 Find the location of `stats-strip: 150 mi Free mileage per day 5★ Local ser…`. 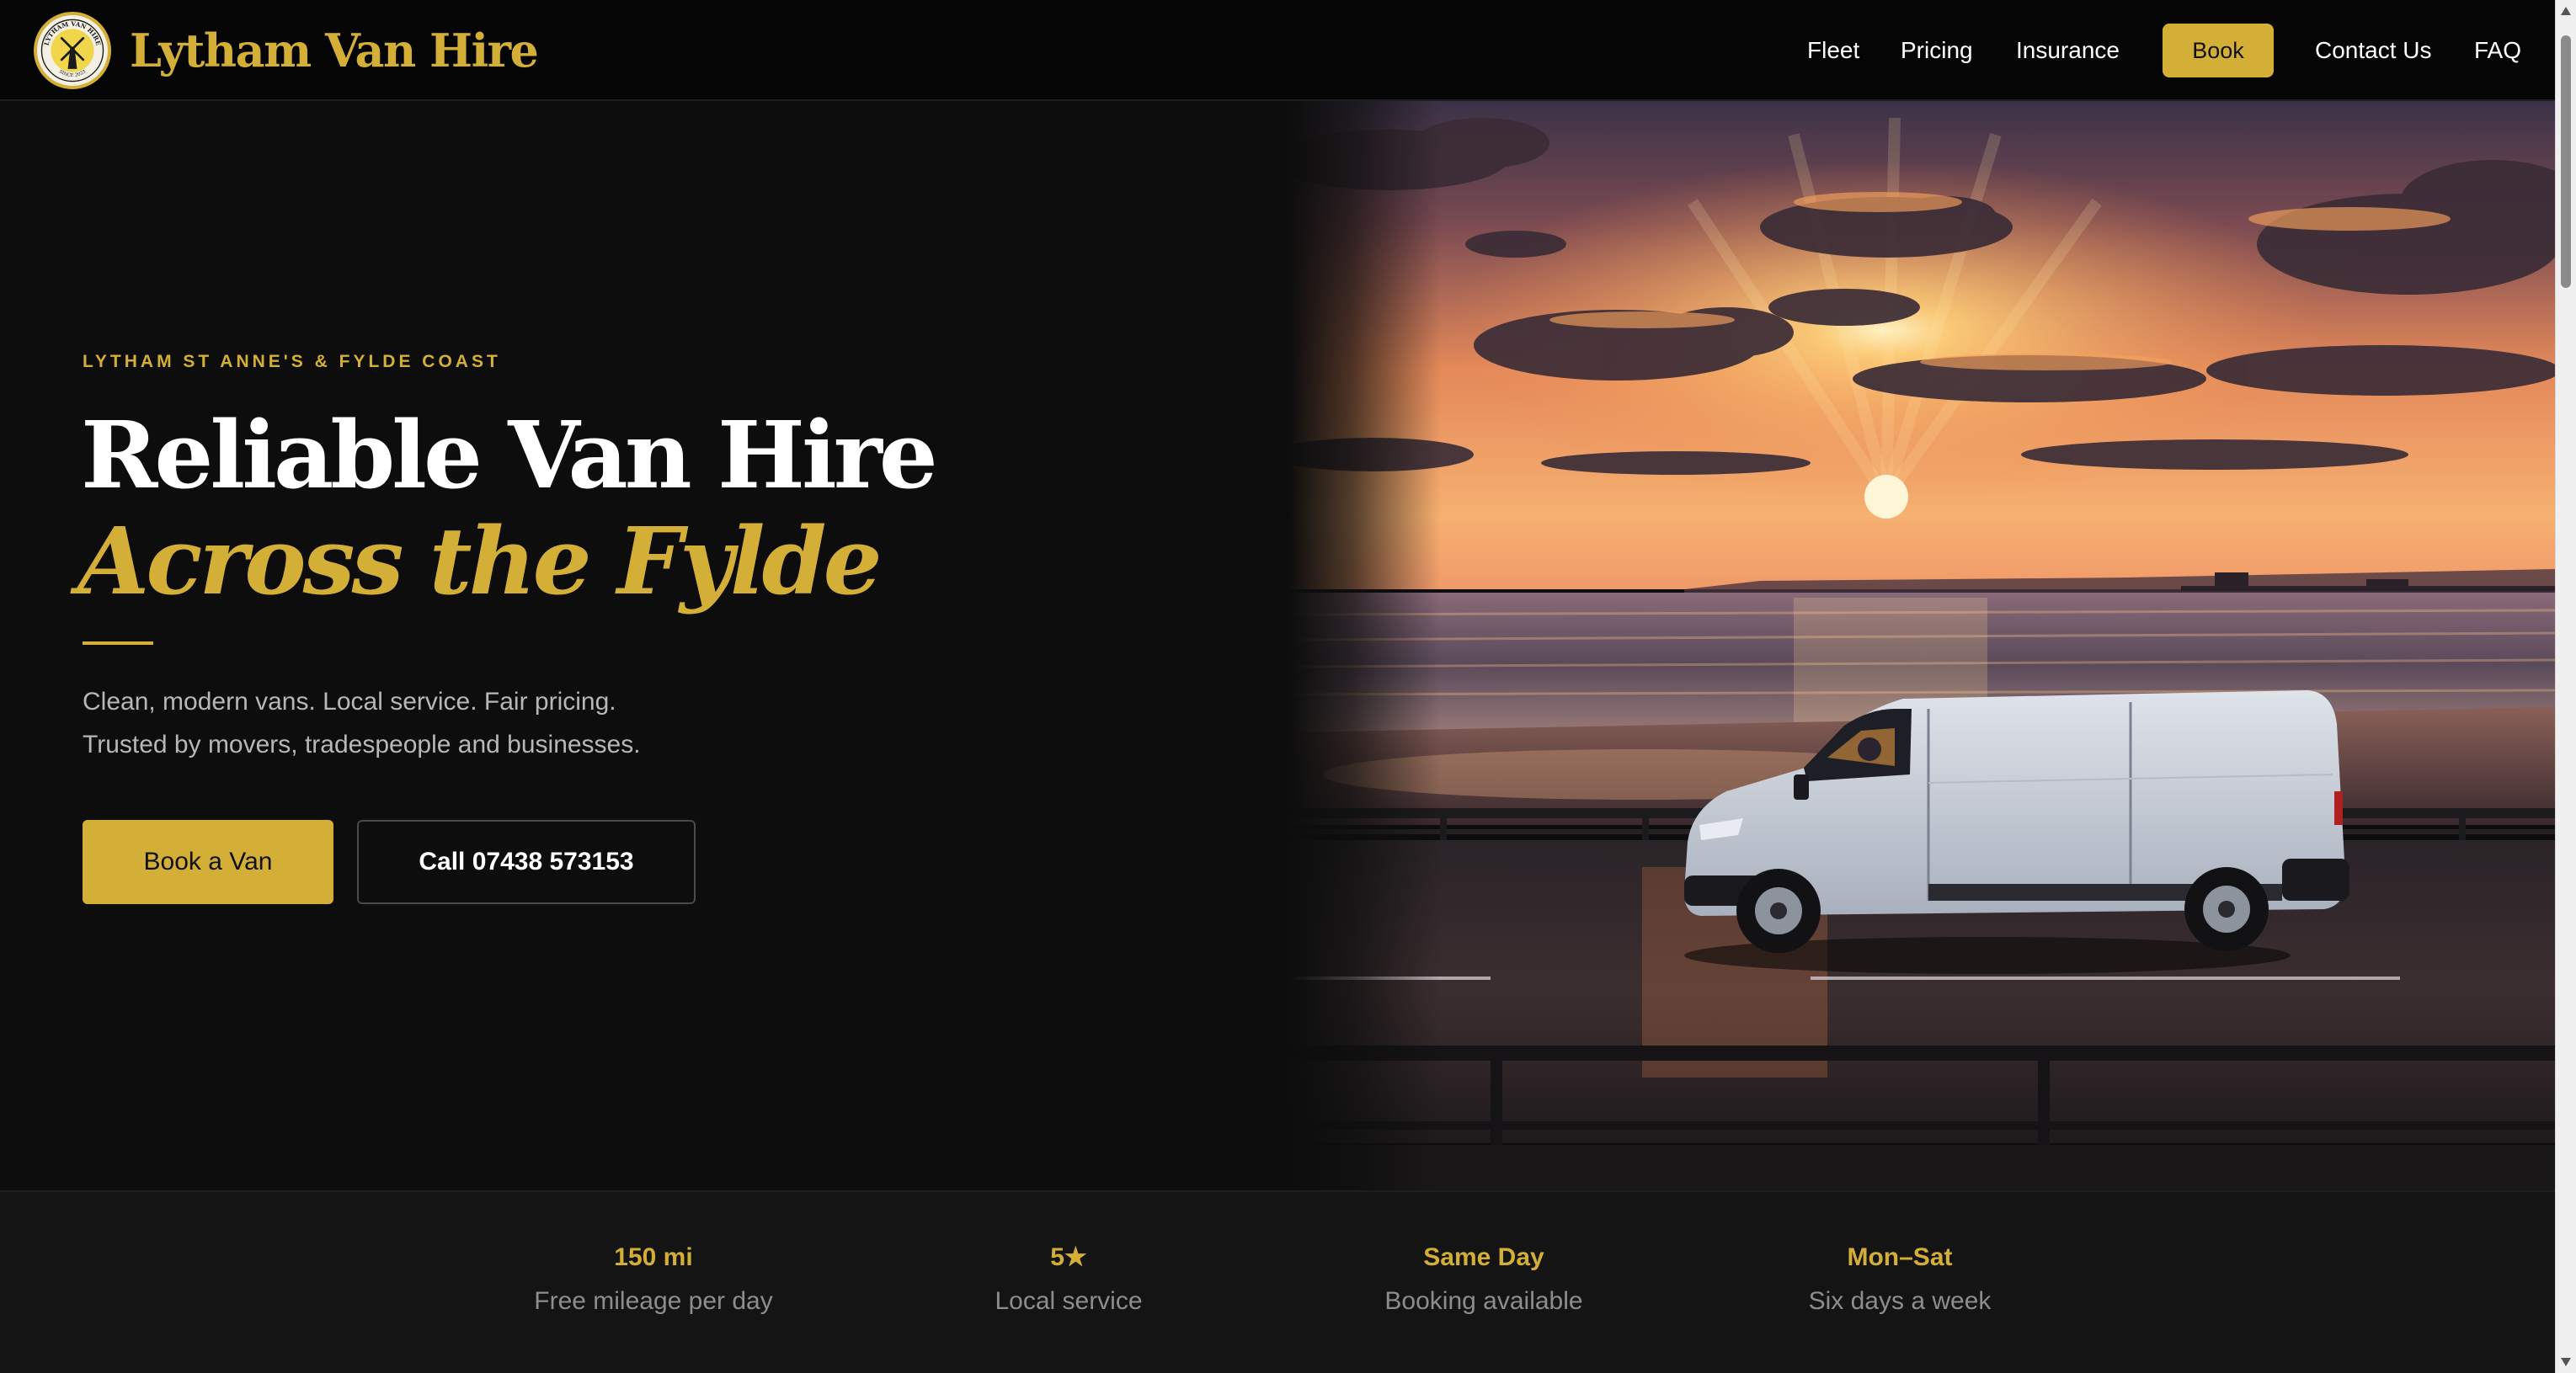

stats-strip: 150 mi Free mileage per day 5★ Local ser… is located at coordinates (1277, 1281).